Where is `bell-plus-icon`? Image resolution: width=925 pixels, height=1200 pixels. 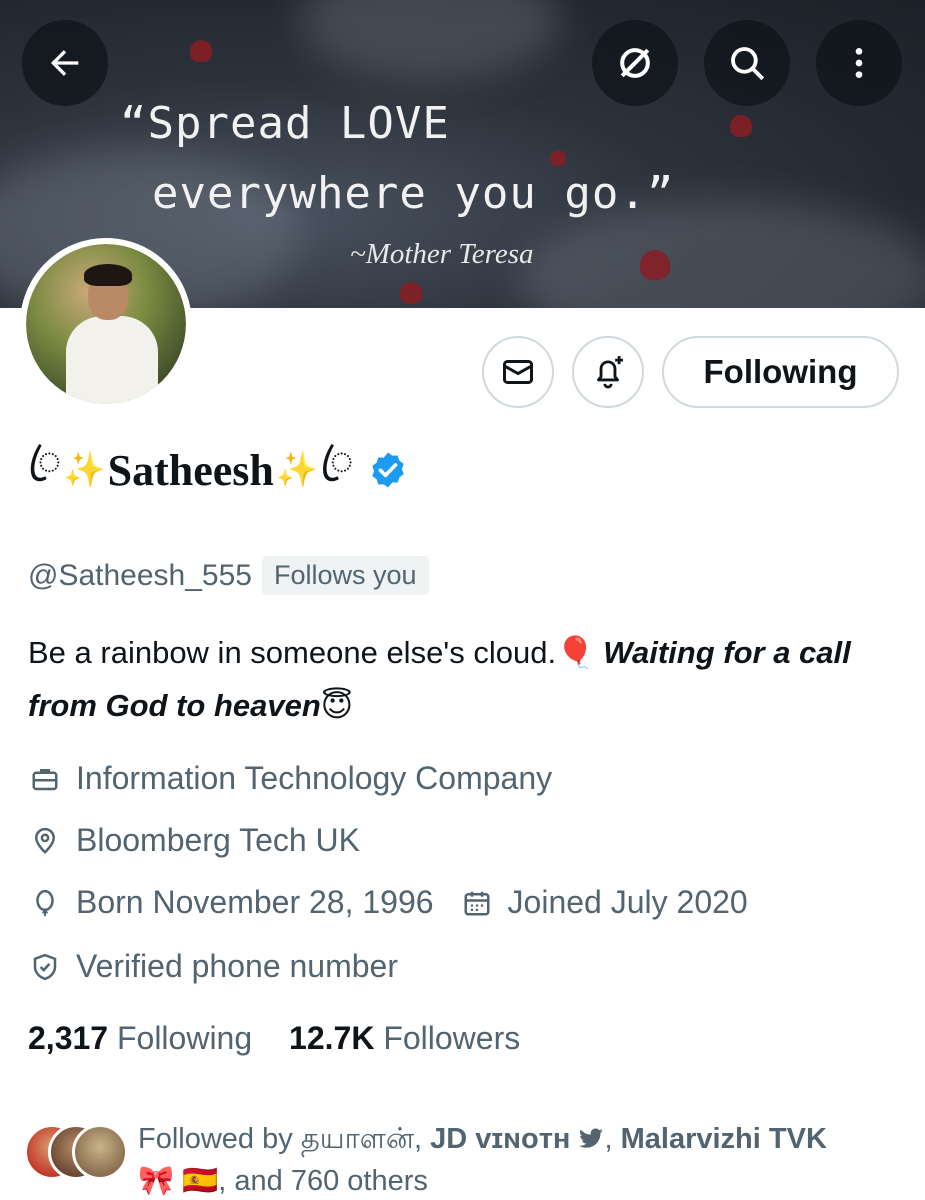
bell-plus-icon is located at coordinates (610, 372).